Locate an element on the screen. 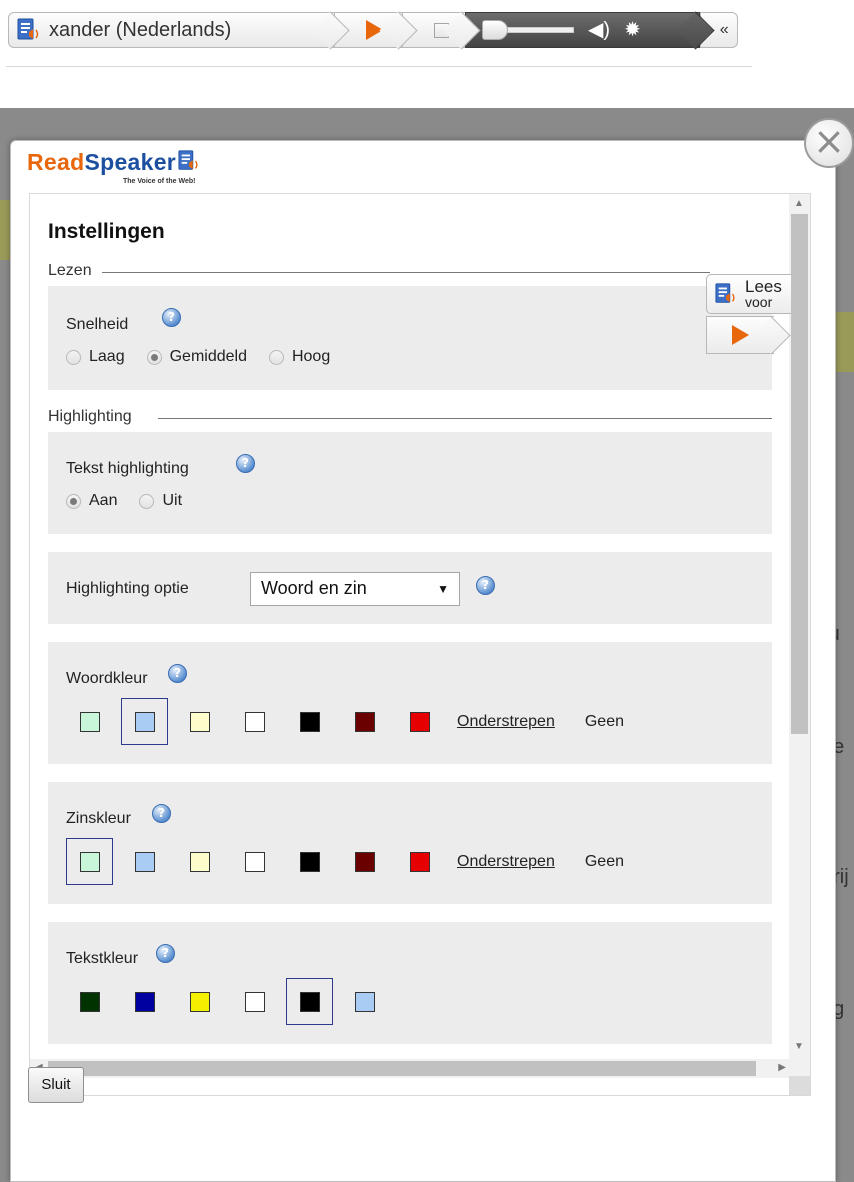  lees-voor-button: Lees voor is located at coordinates (748, 294).